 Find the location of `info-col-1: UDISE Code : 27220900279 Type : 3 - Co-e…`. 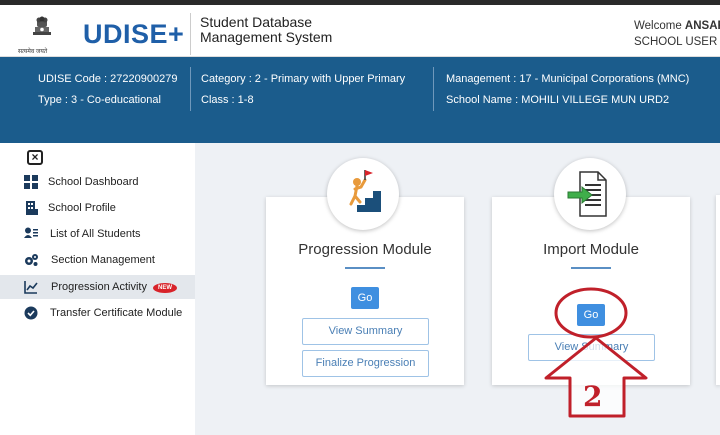

info-col-1: UDISE Code : 27220900279 Type : 3 - Co-e… is located at coordinates (107, 90).